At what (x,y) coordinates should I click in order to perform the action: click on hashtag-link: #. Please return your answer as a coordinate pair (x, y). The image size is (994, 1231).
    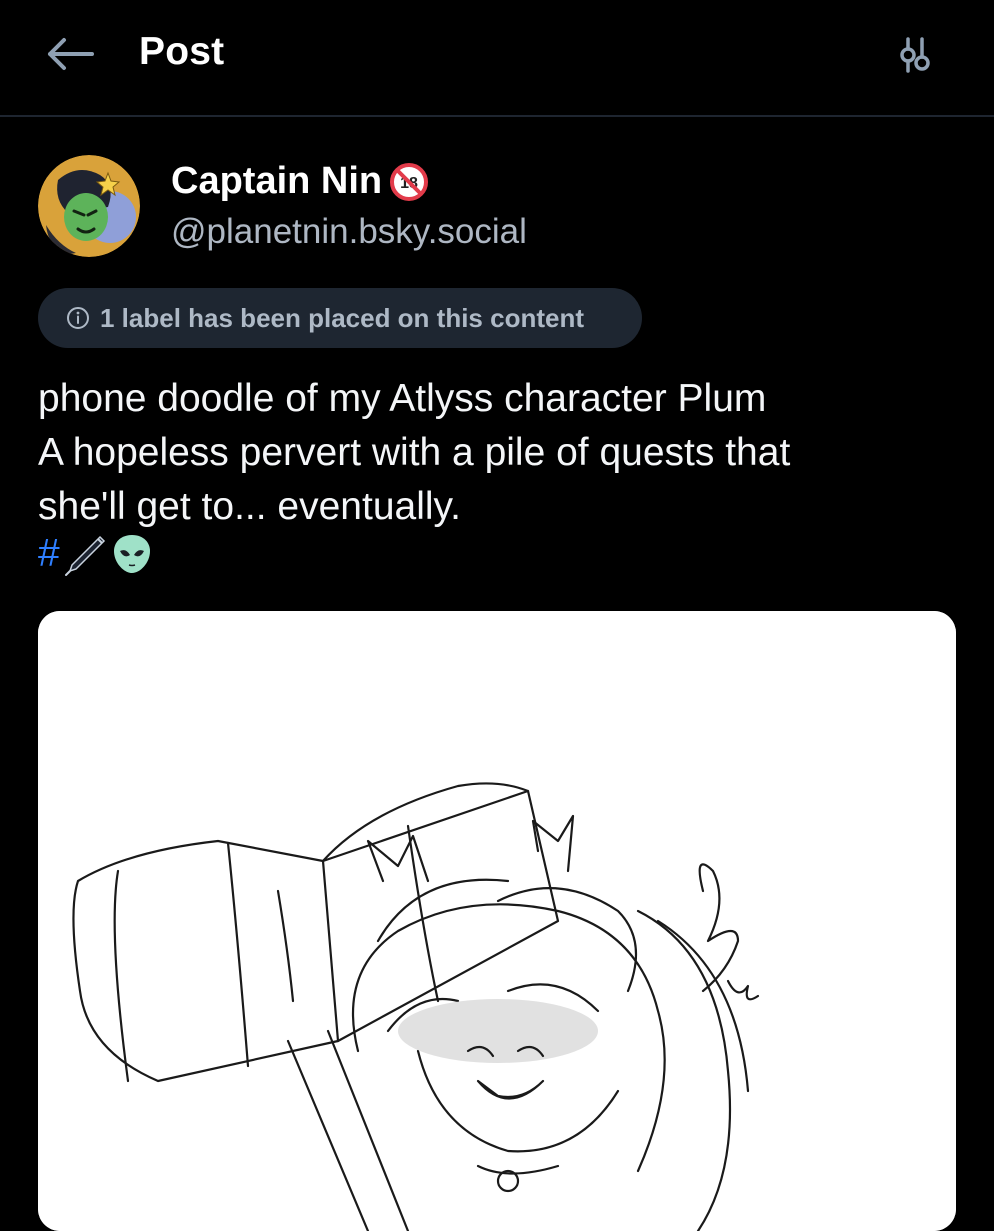
    Looking at the image, I should click on (96, 554).